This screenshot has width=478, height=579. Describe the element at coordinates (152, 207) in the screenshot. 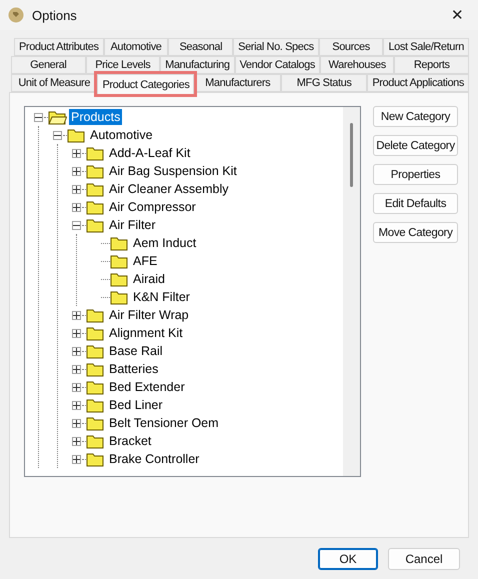

I see `tree-item: Air Compressor` at that location.